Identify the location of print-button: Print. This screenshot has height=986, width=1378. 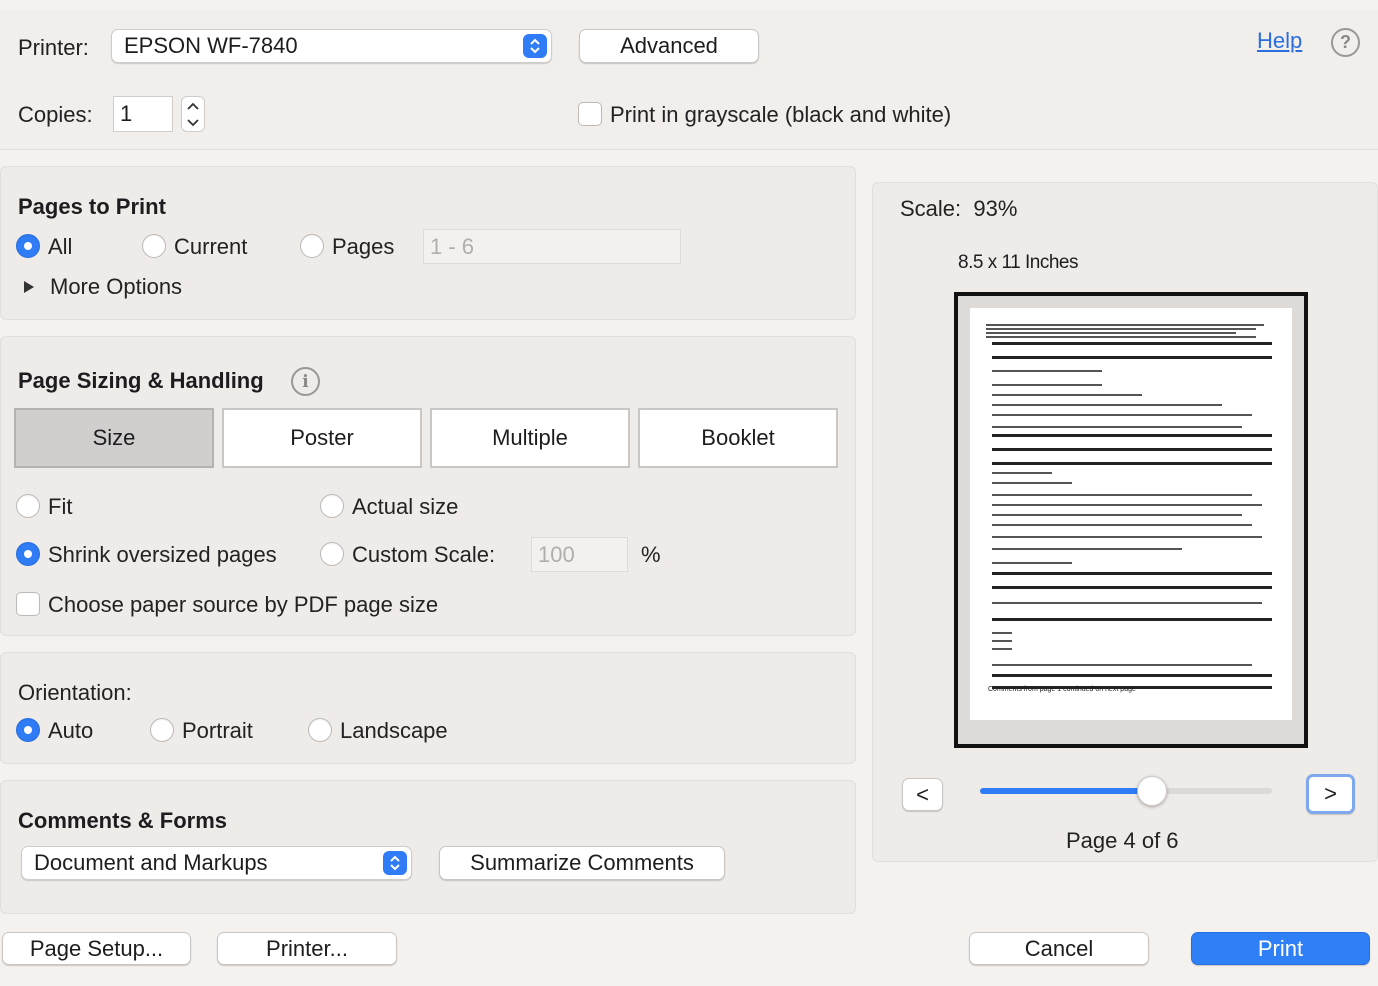
(1280, 948).